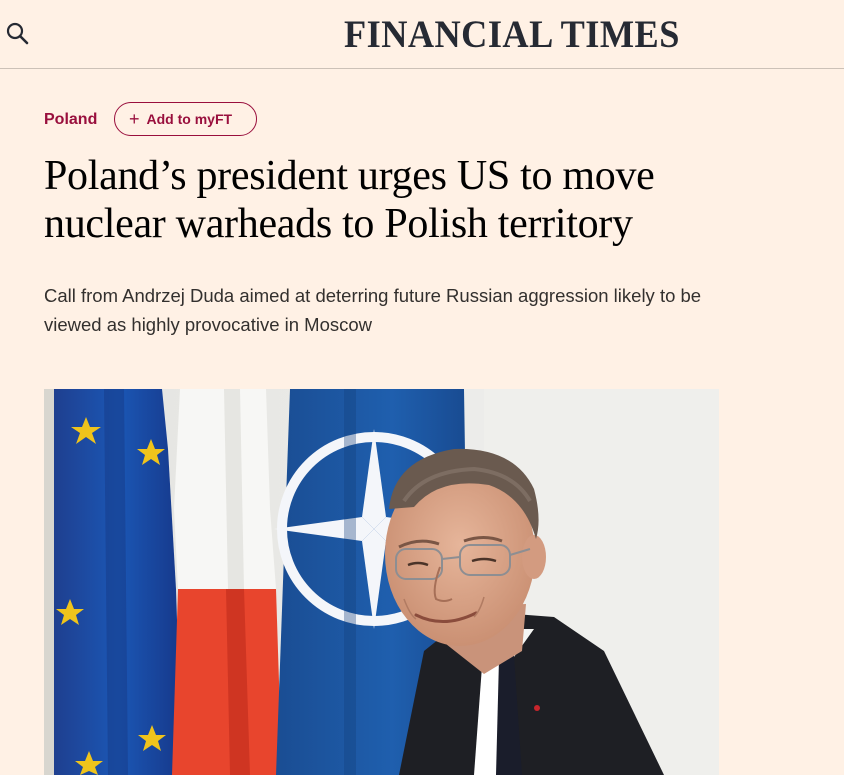 The width and height of the screenshot is (844, 775). I want to click on add-to-myft-label: Add to myFT, so click(189, 119).